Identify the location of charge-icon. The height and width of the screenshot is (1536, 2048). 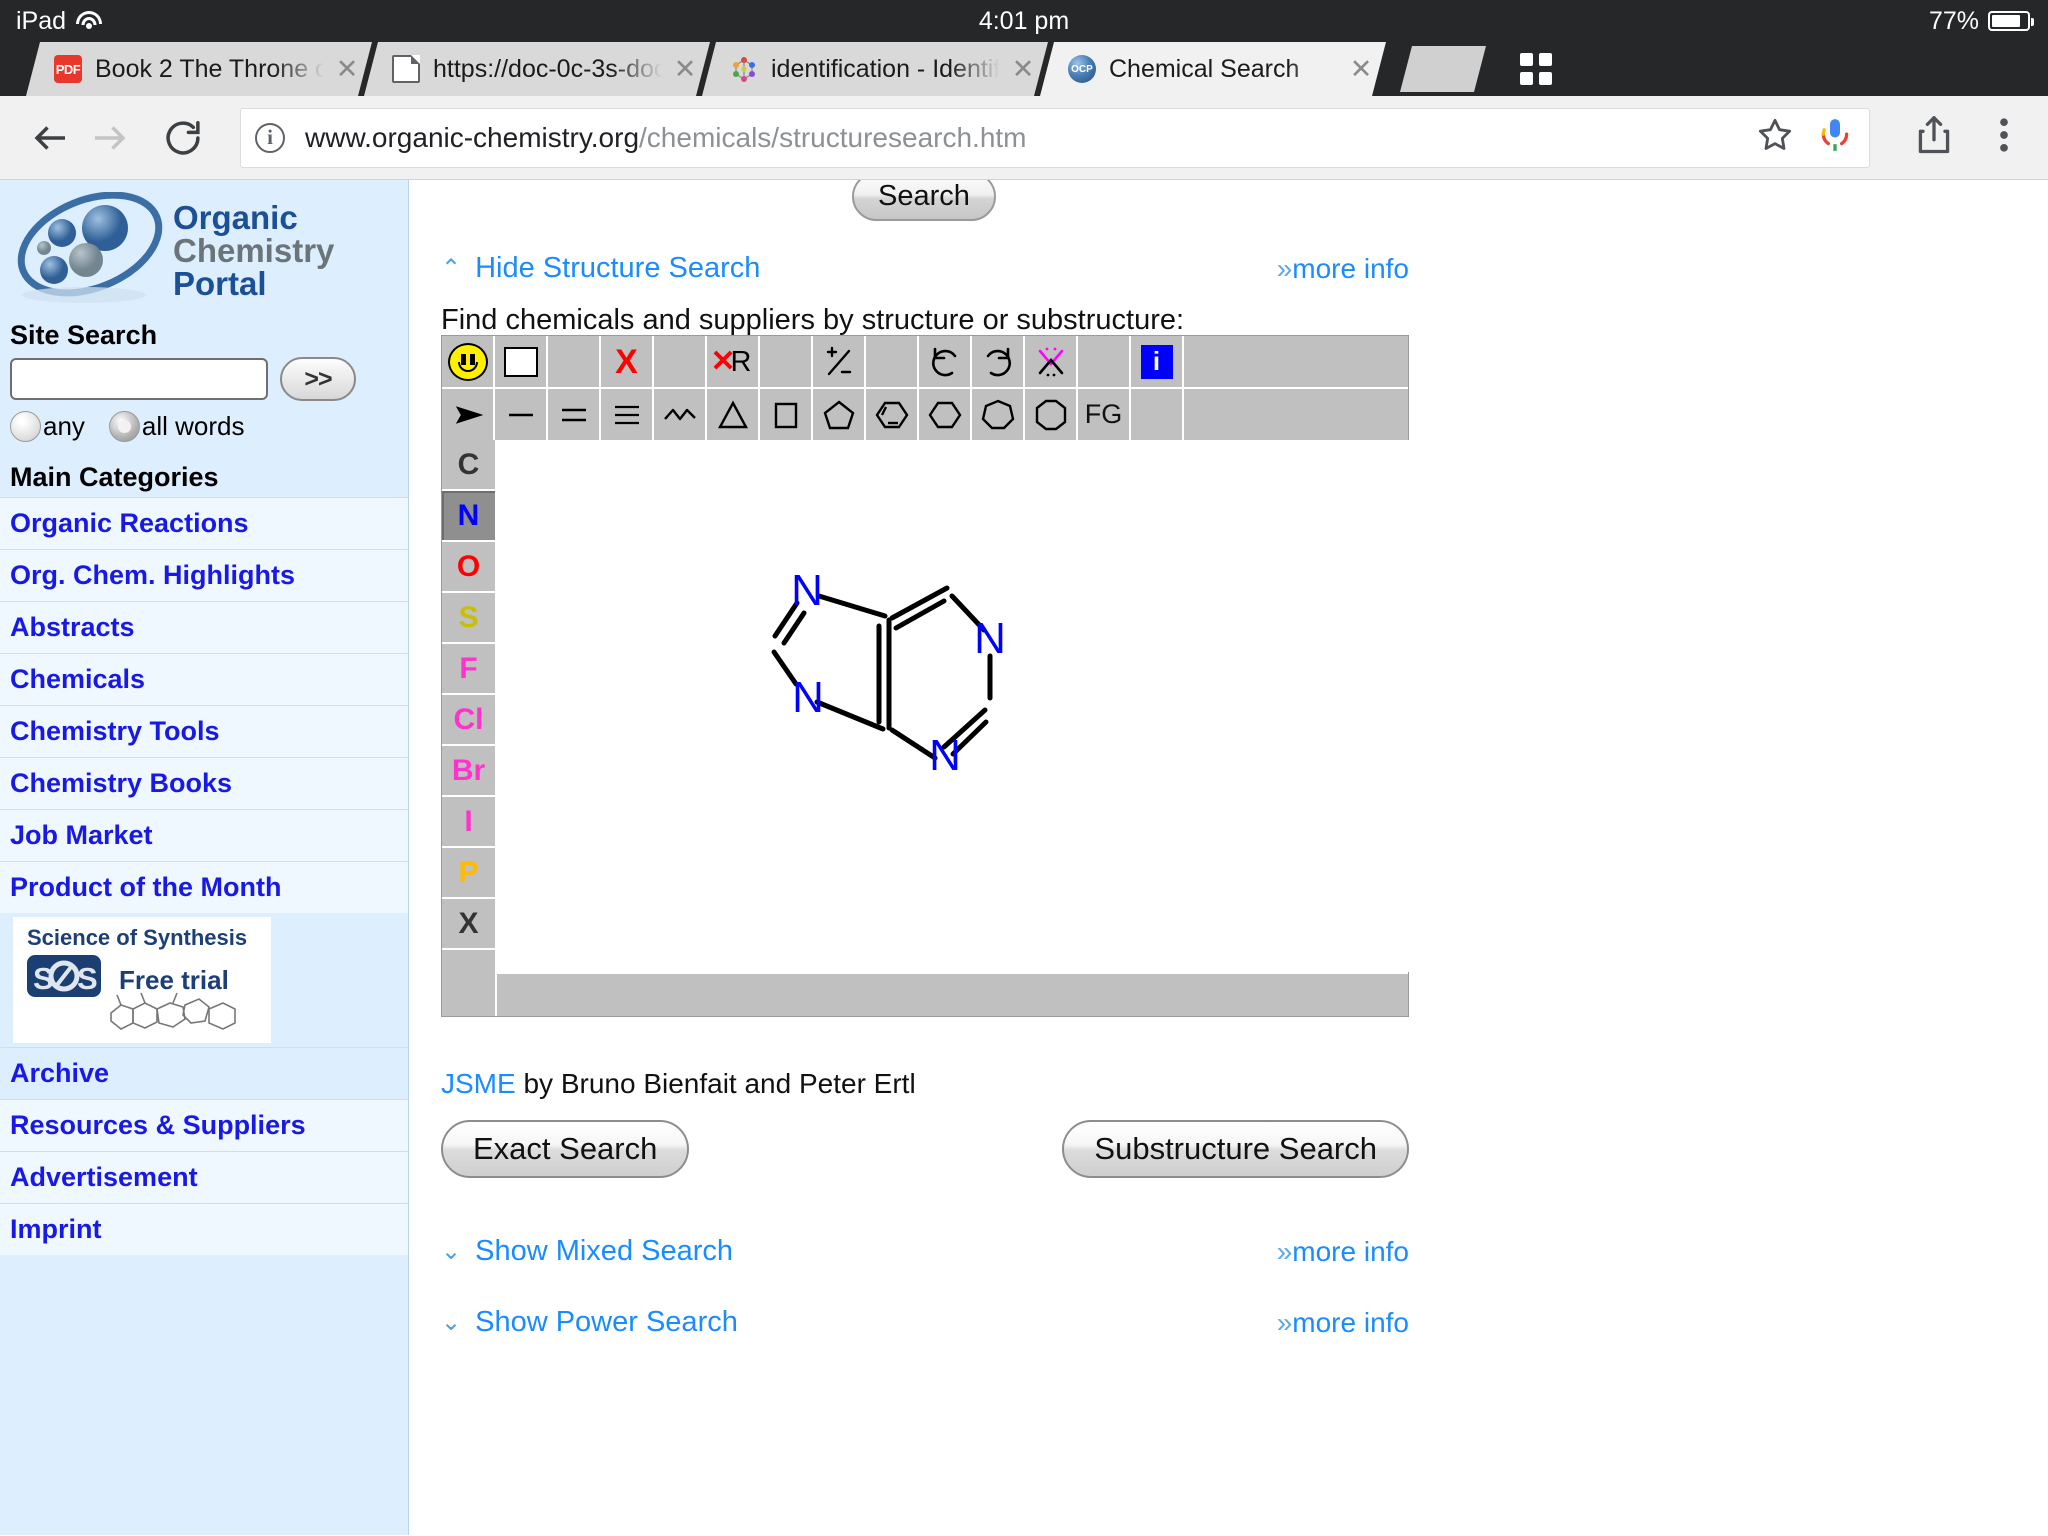
(839, 361).